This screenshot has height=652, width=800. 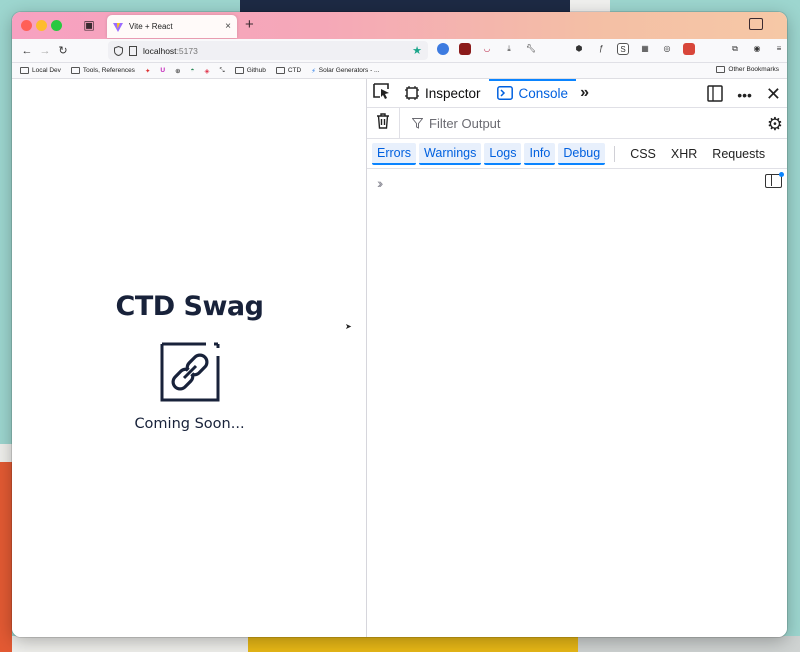 I want to click on filter-info-button: Info, so click(x=540, y=153).